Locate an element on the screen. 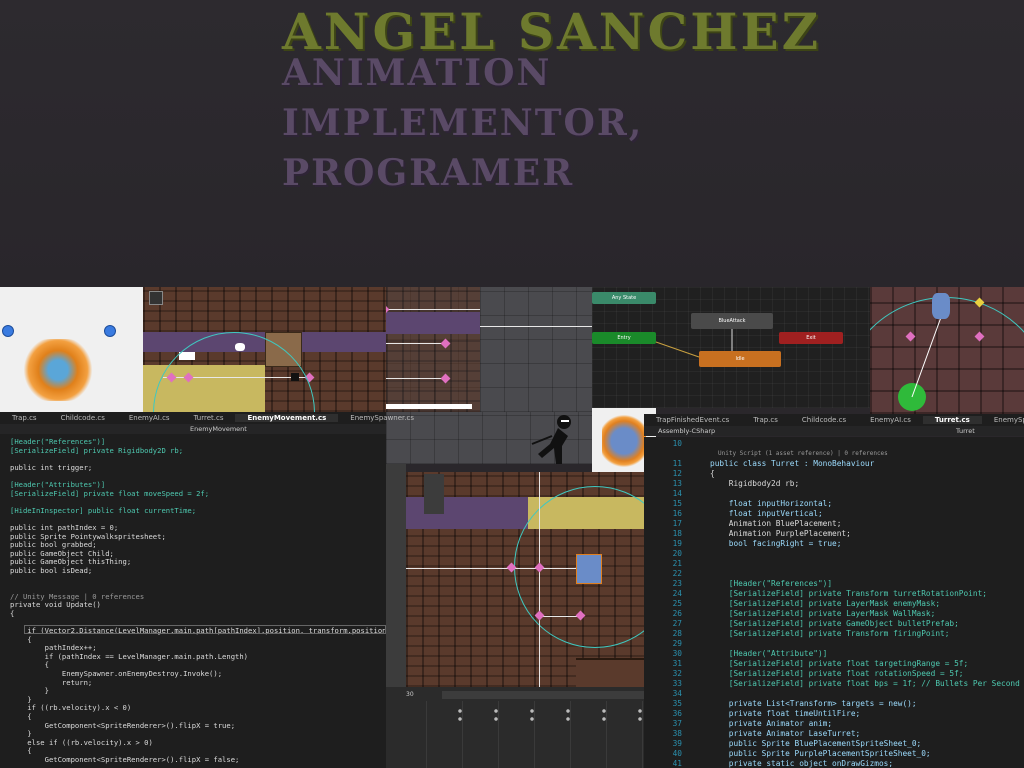 The height and width of the screenshot is (768, 1024). code-line: 11 public class Turret : MonoBehaviour is located at coordinates (840, 464).